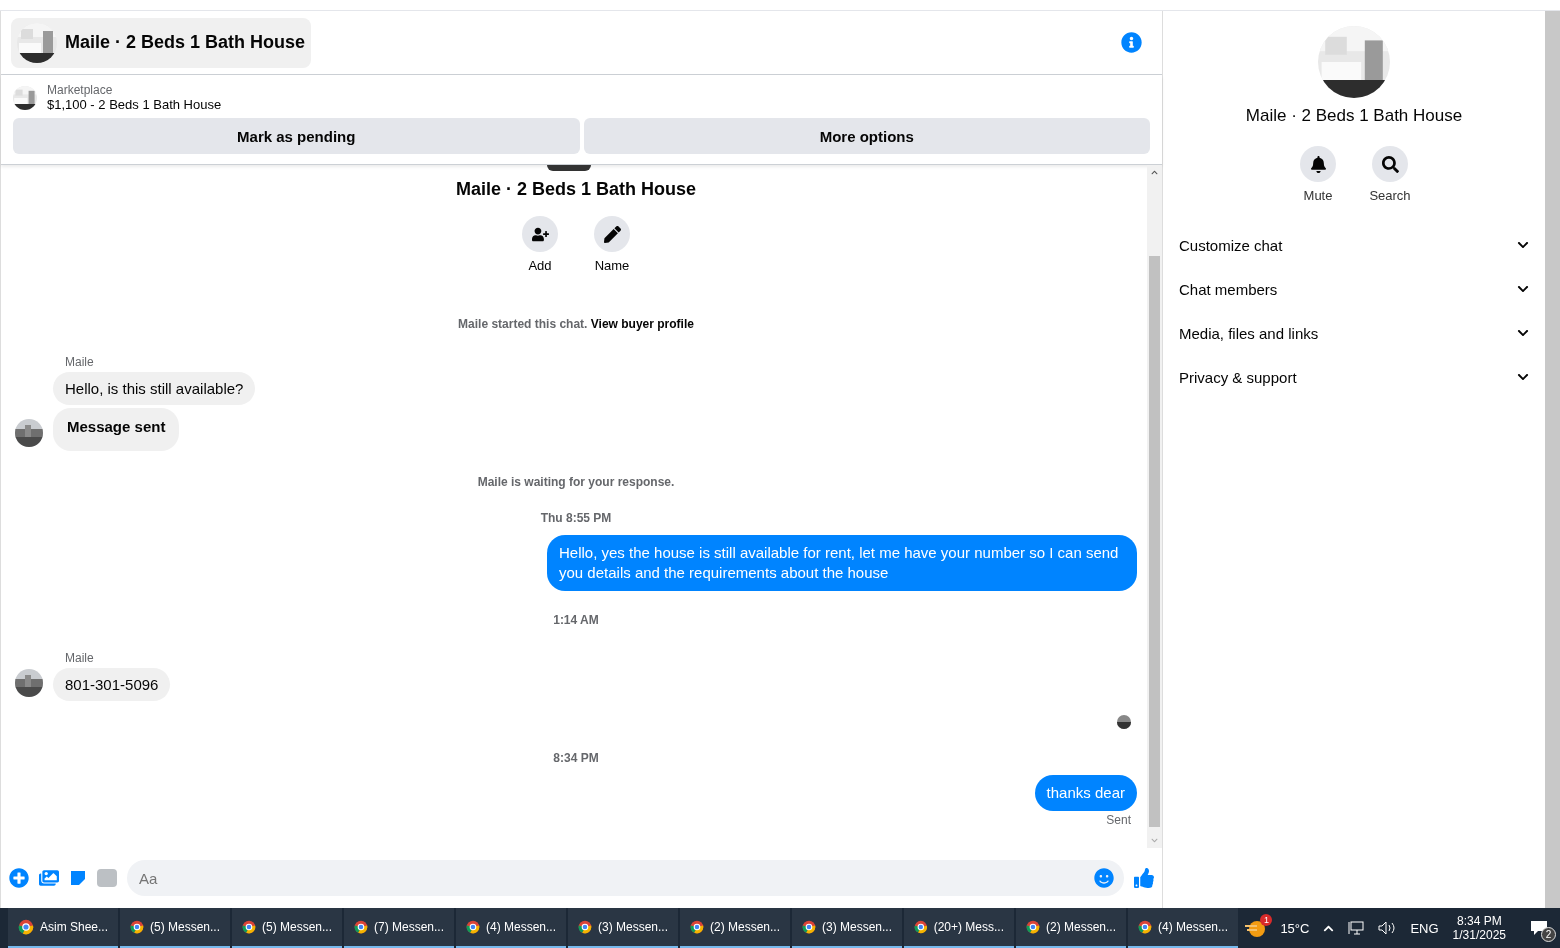 The height and width of the screenshot is (948, 1560). What do you see at coordinates (26, 927) in the screenshot?
I see `browser-icon` at bounding box center [26, 927].